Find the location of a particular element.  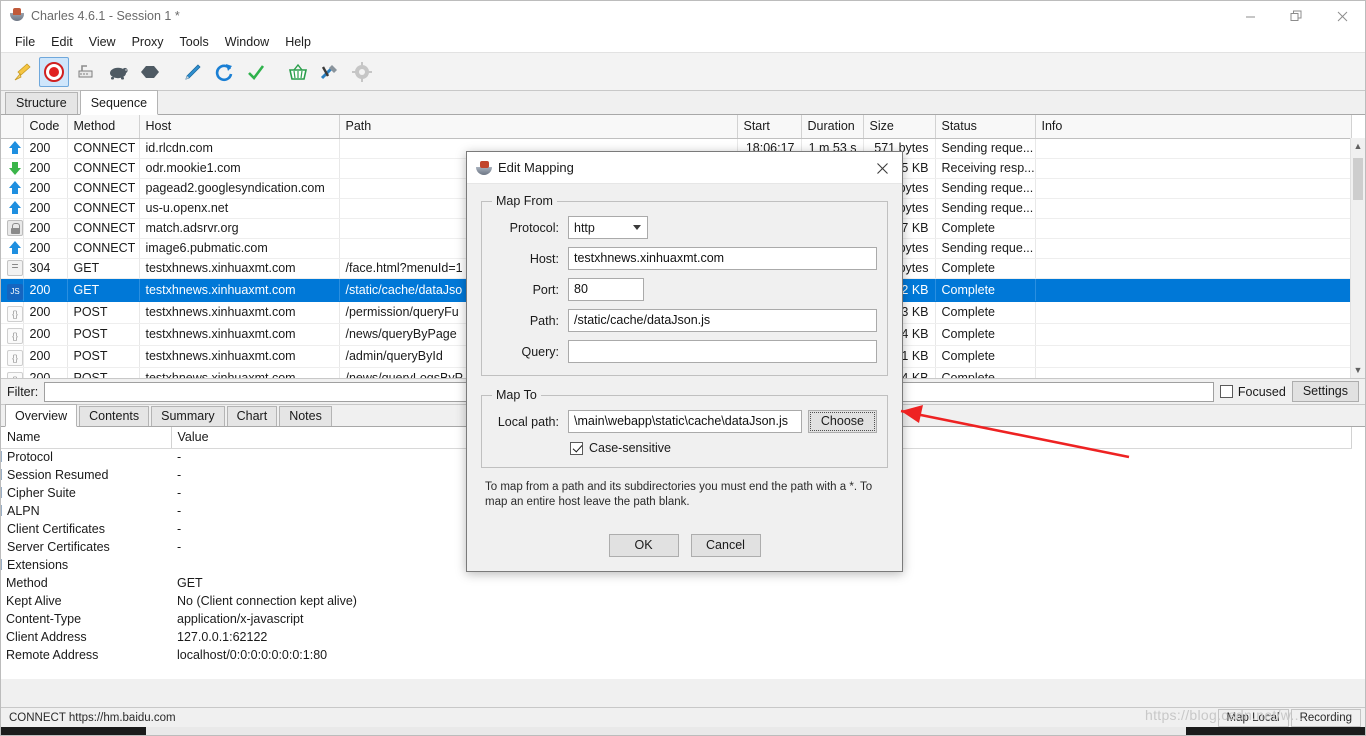

tab-summary: Summary is located at coordinates (188, 416).